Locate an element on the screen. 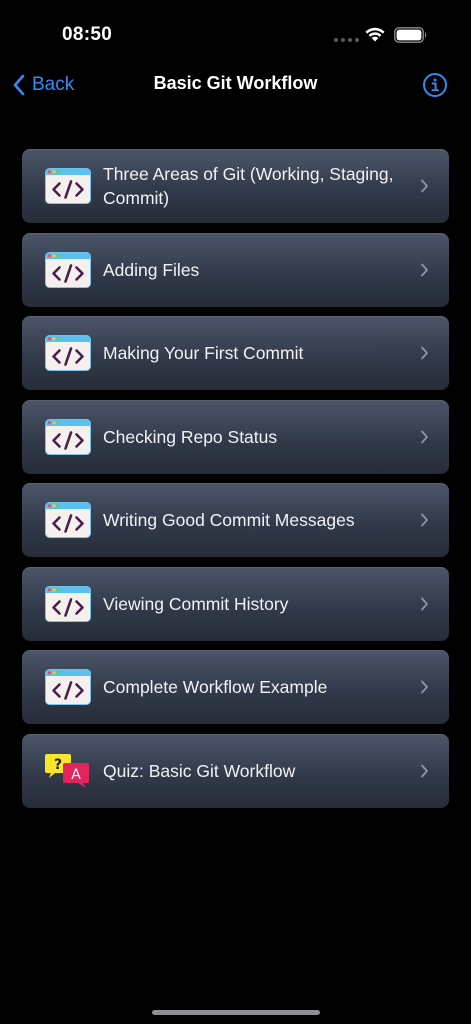  lesson-item: Writing Good Commit Messages is located at coordinates (235, 520).